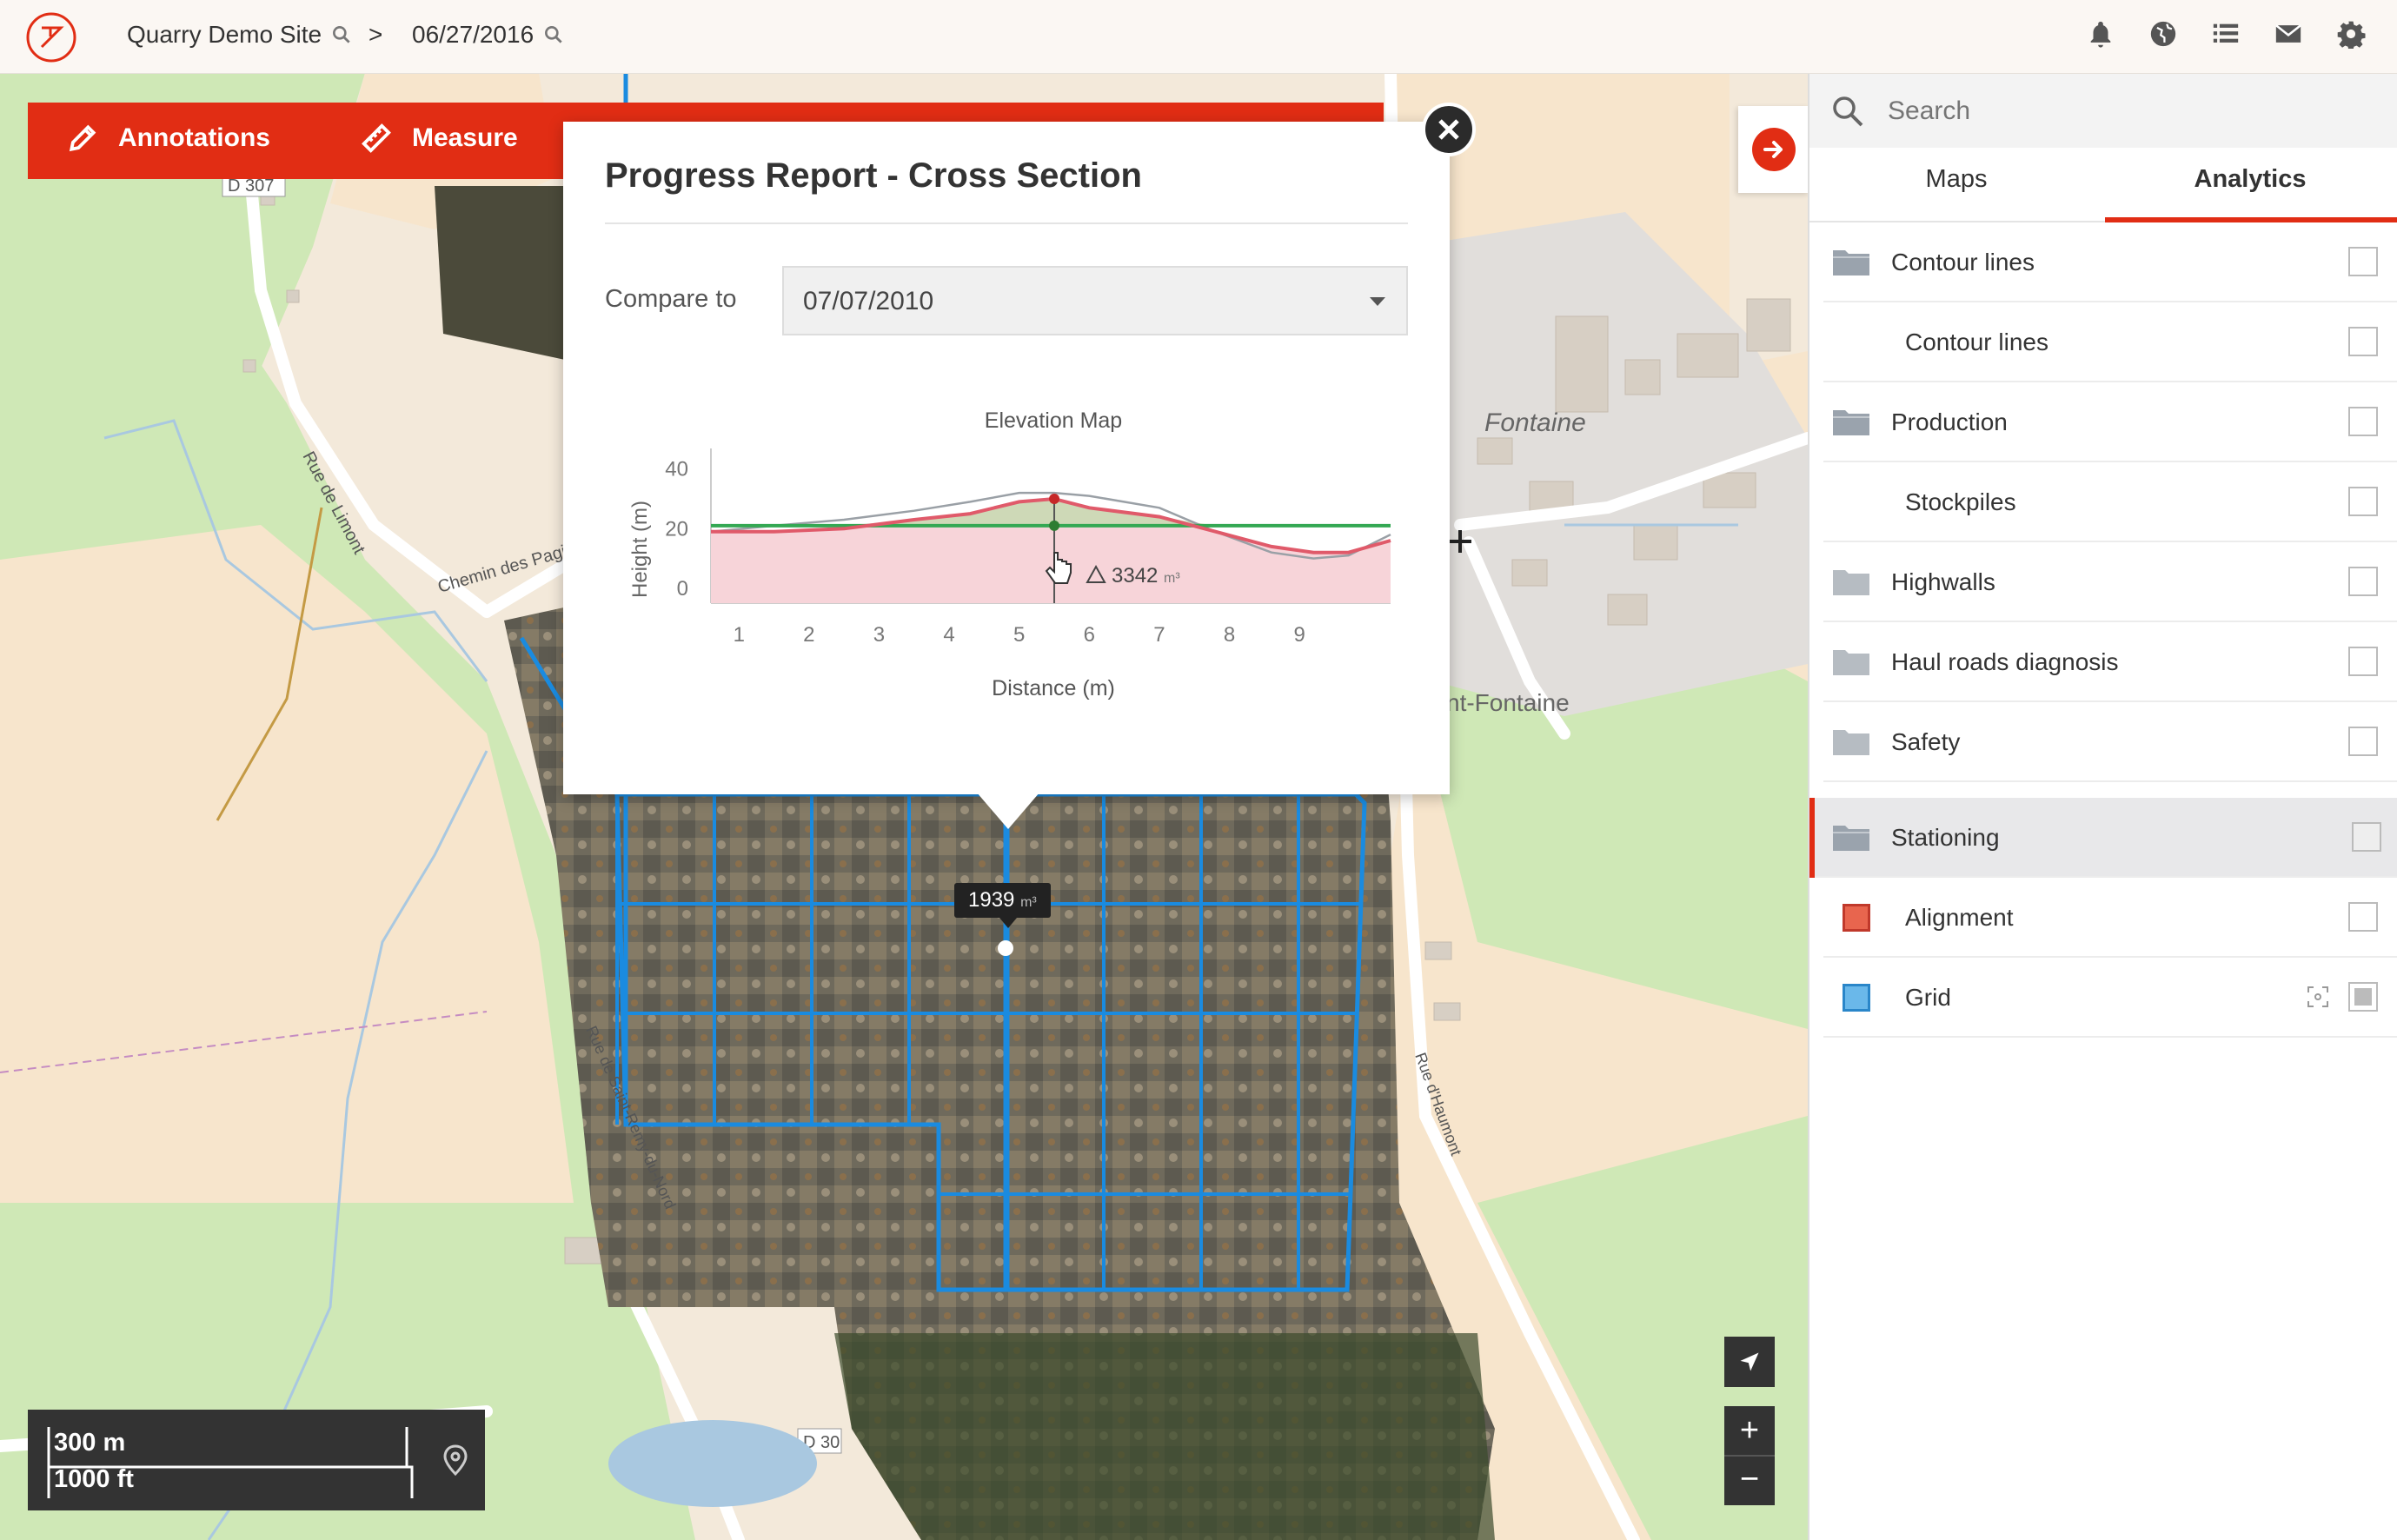  Describe the element at coordinates (2250, 192) in the screenshot. I see `tab-analytics: Analytics` at that location.